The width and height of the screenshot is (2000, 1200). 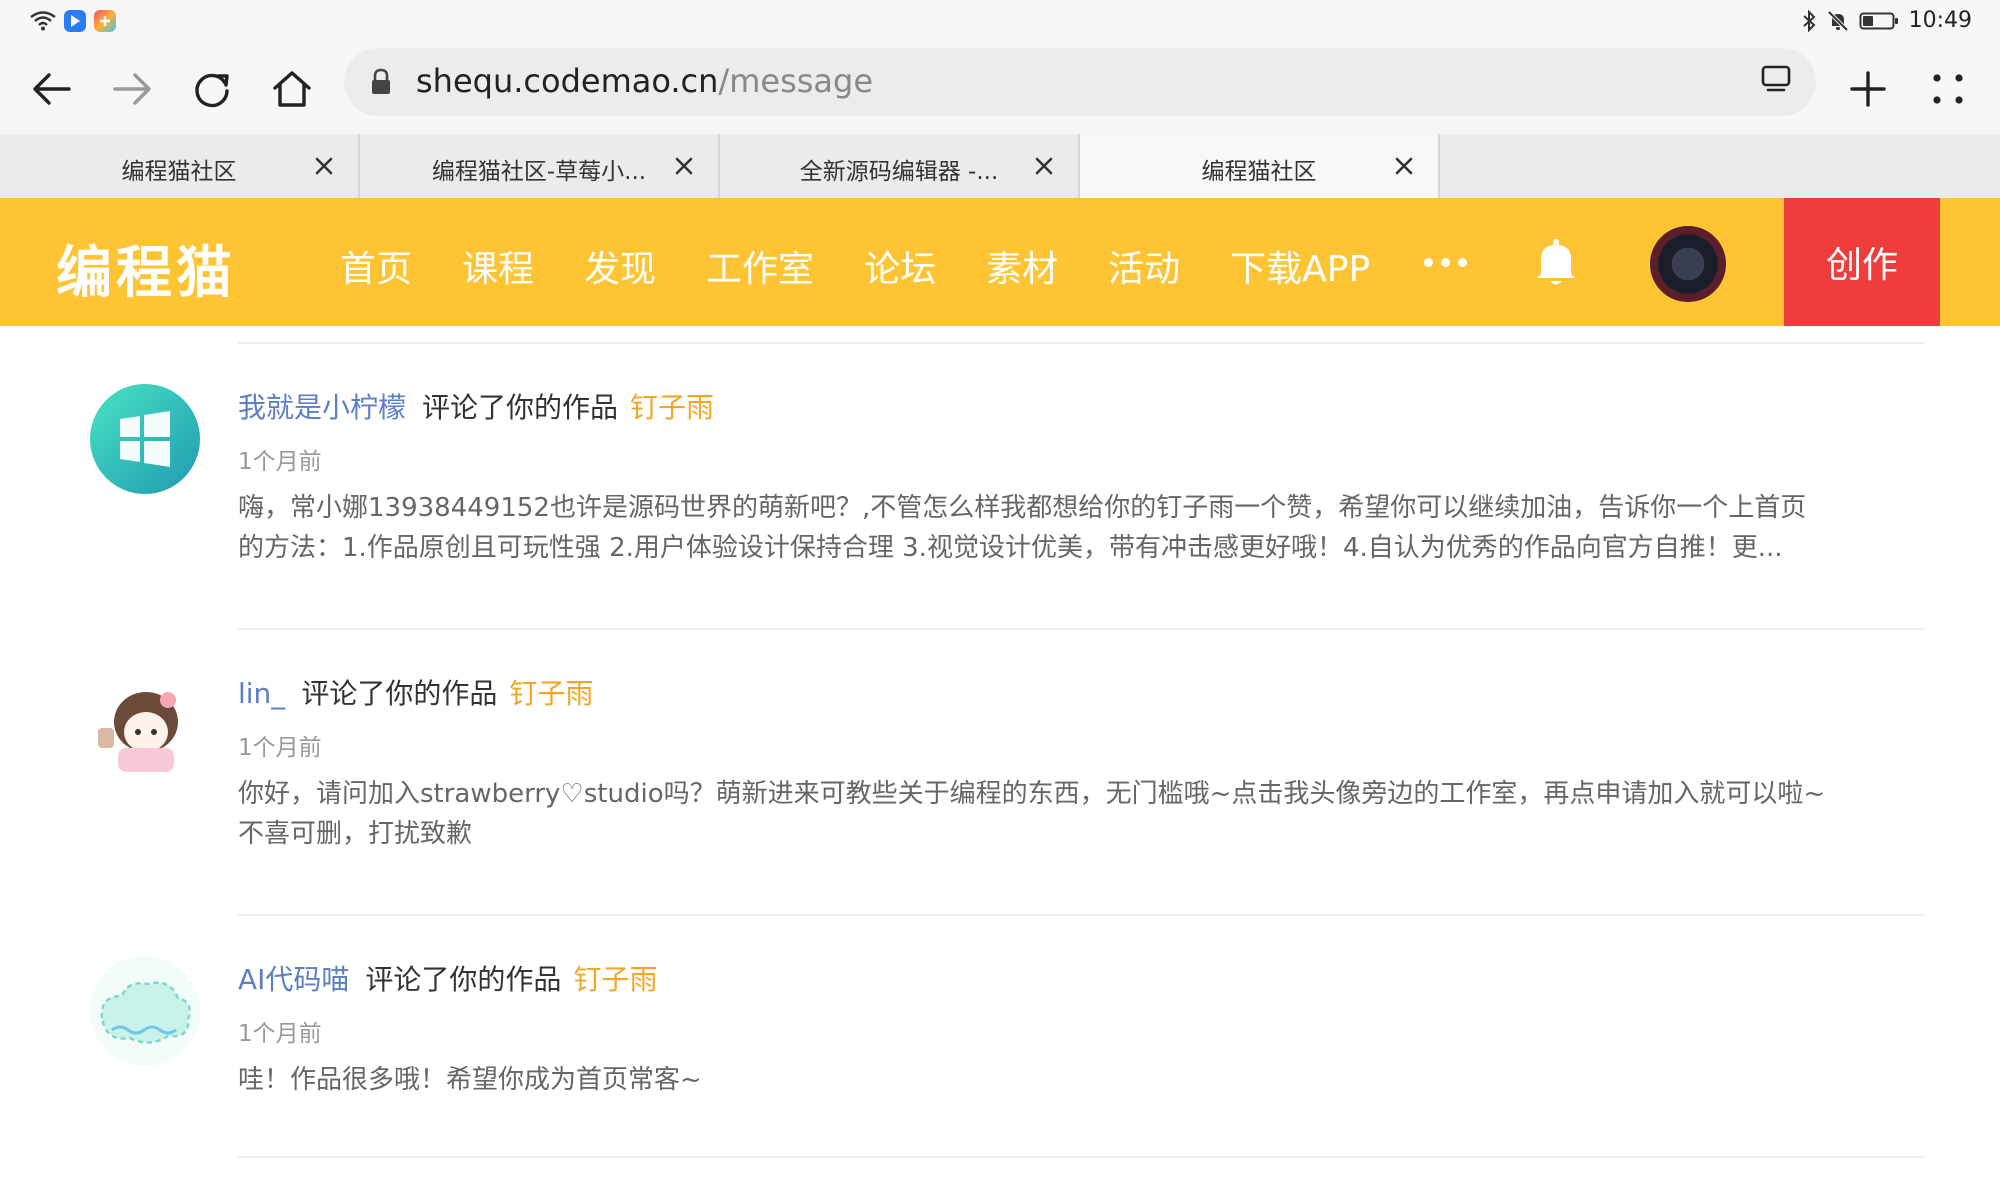 I want to click on message-header: lin_ 评论了你的作品 钉子雨, so click(x=415, y=692).